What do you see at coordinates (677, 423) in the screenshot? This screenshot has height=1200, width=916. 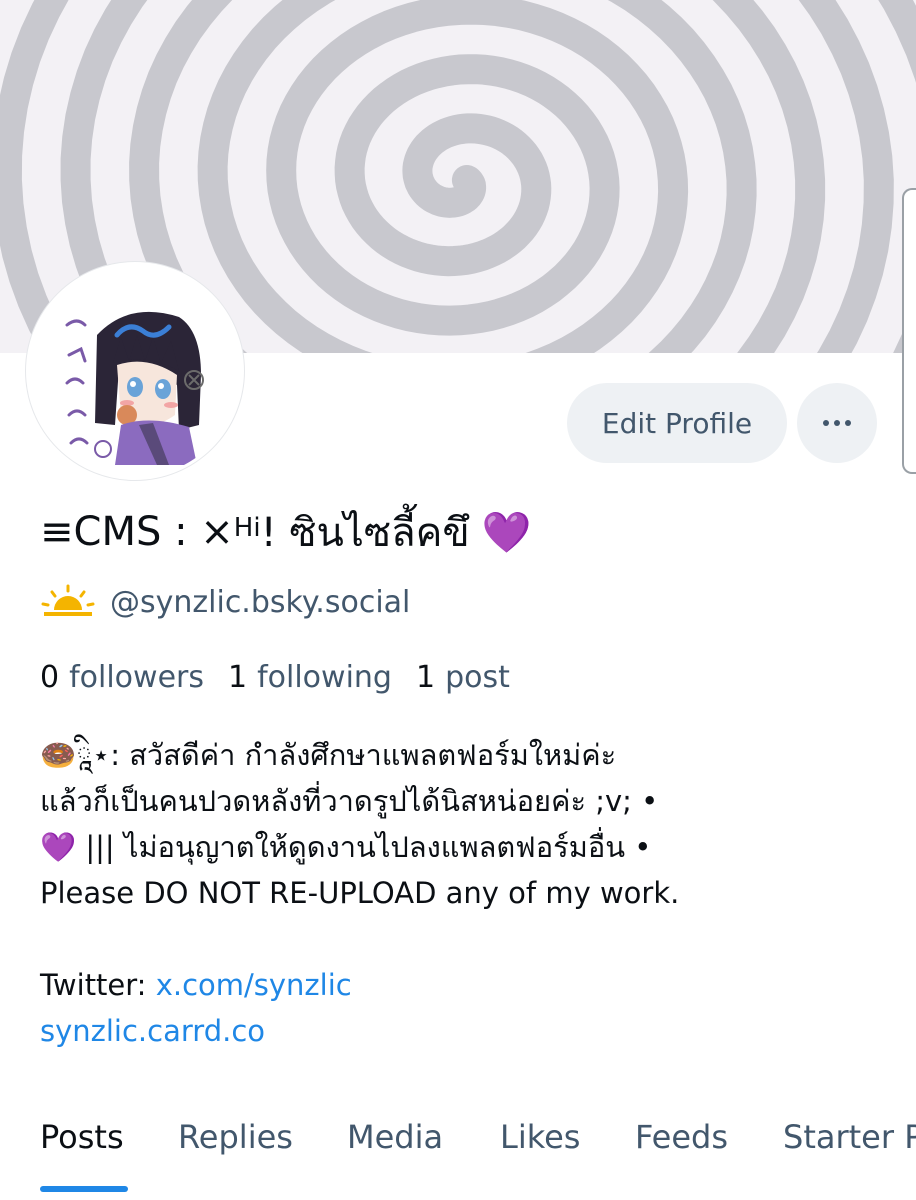 I see `edit-profile-button: Edit Profile` at bounding box center [677, 423].